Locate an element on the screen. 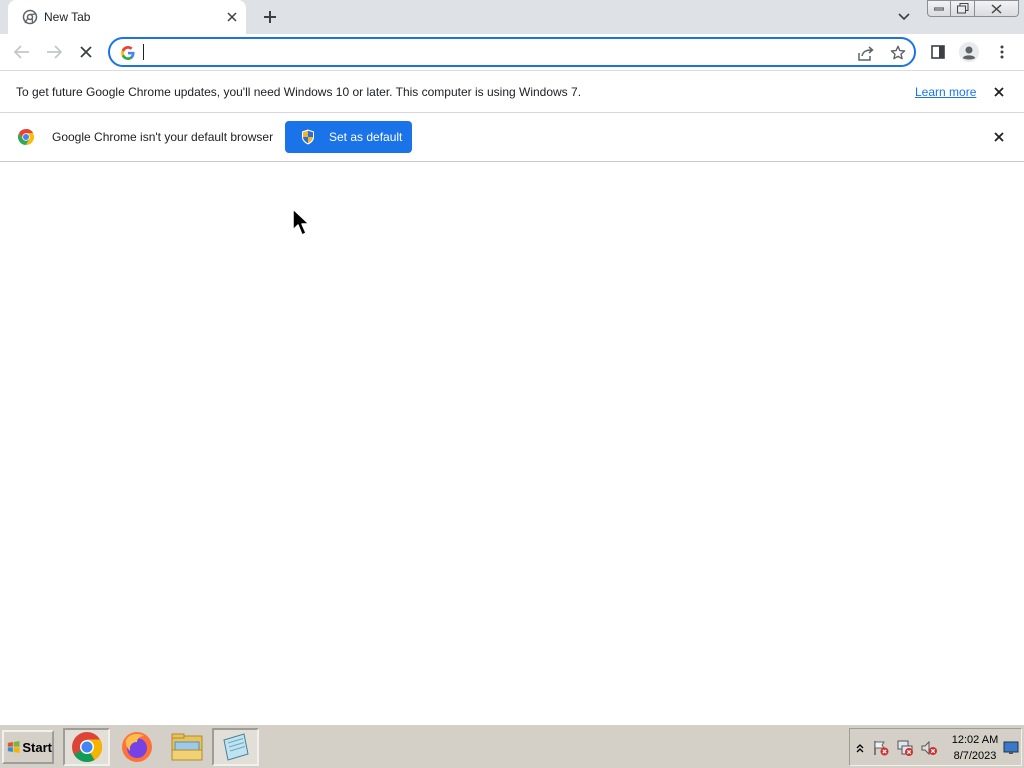 The height and width of the screenshot is (768, 1024). tab-search-chevron-down-icon is located at coordinates (904, 17).